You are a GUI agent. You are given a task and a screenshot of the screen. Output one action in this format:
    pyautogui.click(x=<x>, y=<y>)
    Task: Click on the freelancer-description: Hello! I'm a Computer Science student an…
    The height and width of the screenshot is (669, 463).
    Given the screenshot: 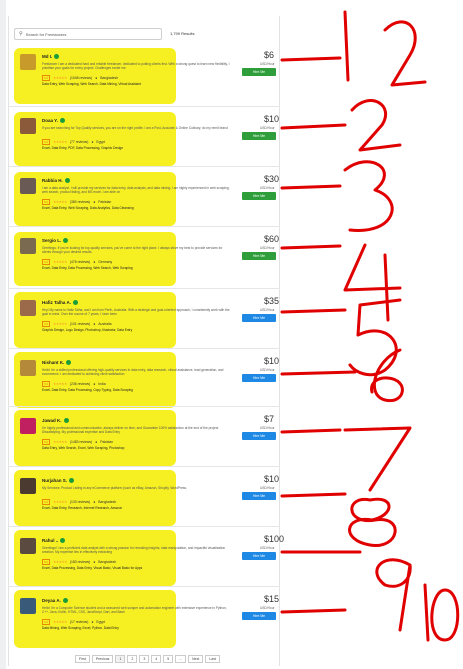 What is the action you would take?
    pyautogui.click(x=134, y=610)
    